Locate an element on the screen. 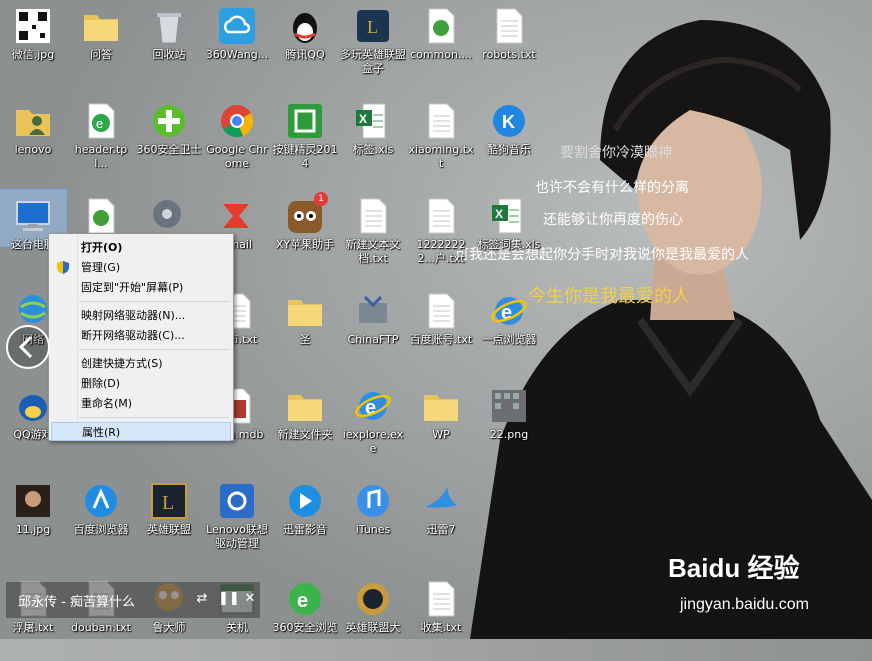 This screenshot has width=872, height=661. context-menu-item-label: 创建快捷方式(S) is located at coordinates (122, 363).